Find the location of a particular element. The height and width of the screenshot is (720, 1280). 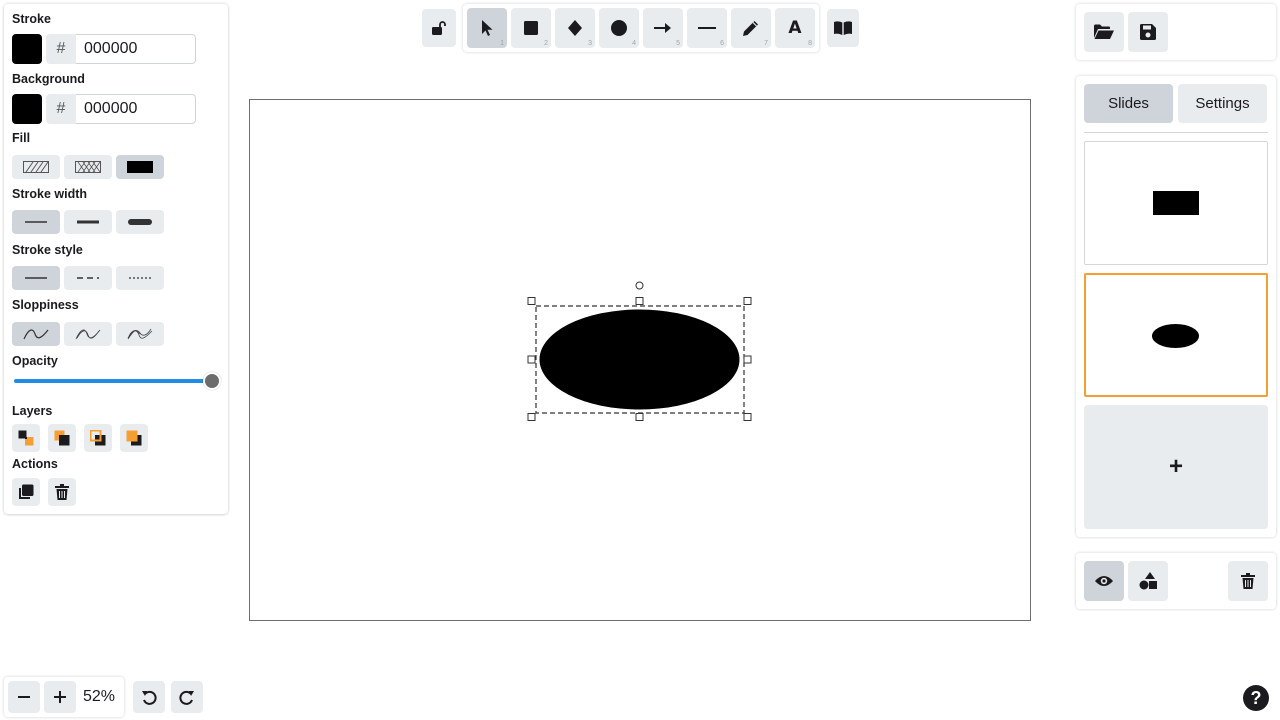

tool-shortcut: 5 is located at coordinates (678, 43).